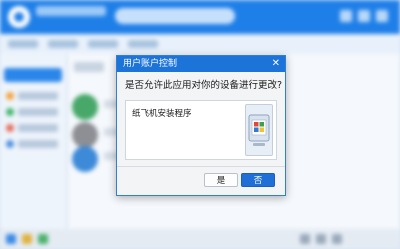 This screenshot has height=249, width=400. Describe the element at coordinates (259, 130) in the screenshot. I see `shield-program-icon` at that location.